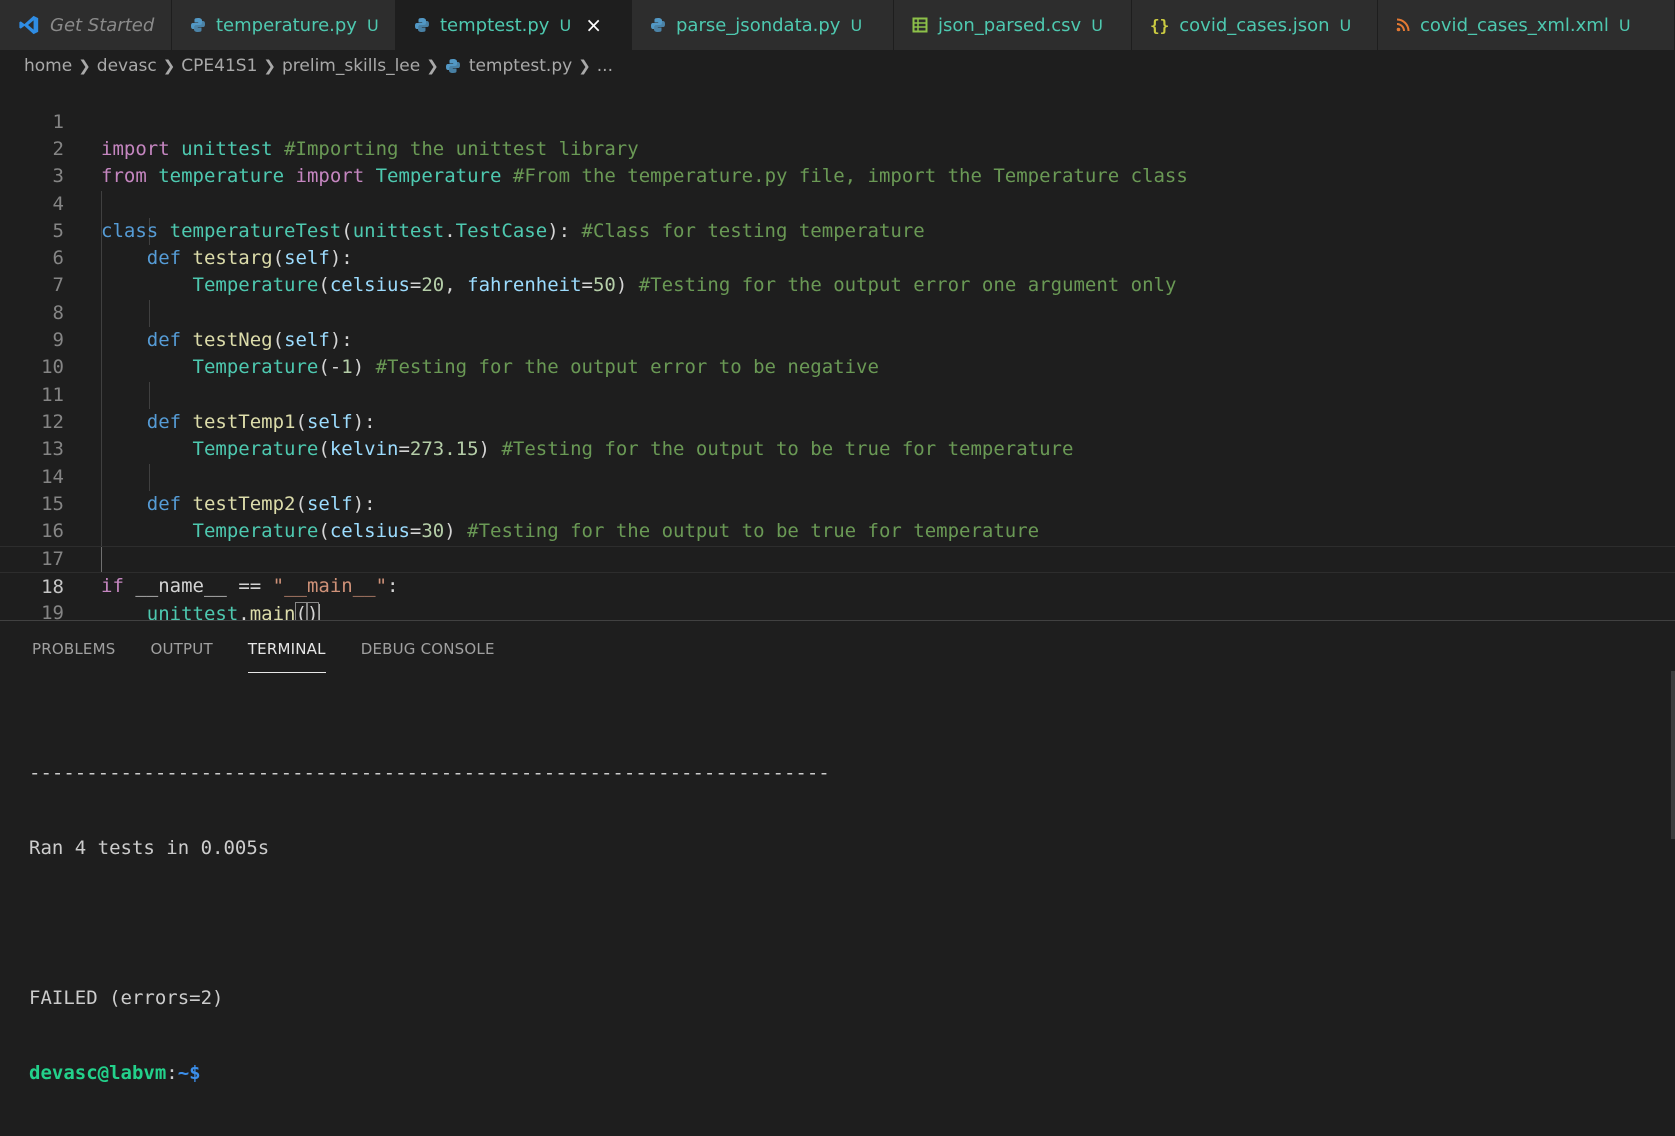 The image size is (1675, 1136). I want to click on prompt-sep: :, so click(172, 1073).